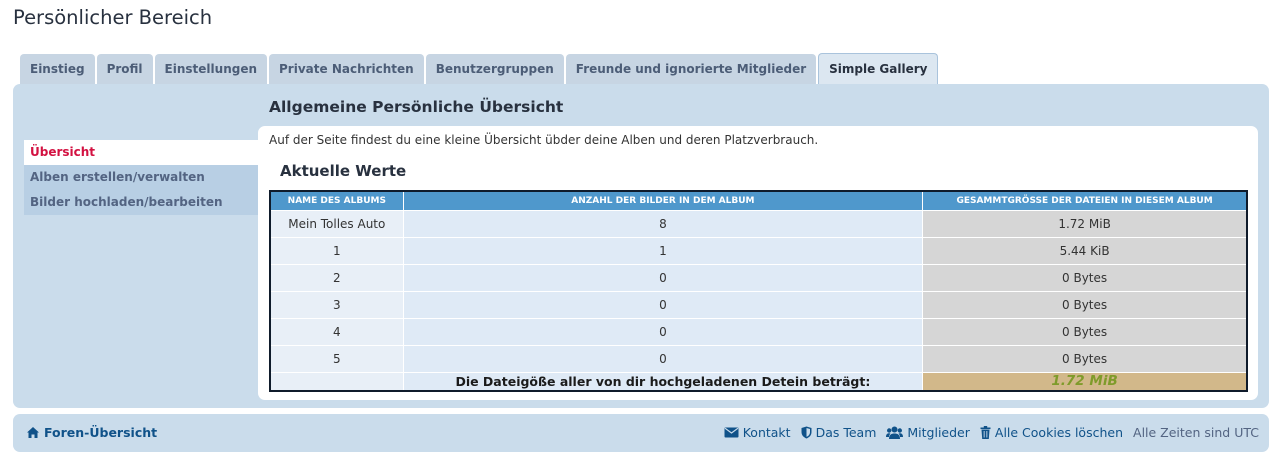  I want to click on column-header-album-name: Name des Albums, so click(336, 200).